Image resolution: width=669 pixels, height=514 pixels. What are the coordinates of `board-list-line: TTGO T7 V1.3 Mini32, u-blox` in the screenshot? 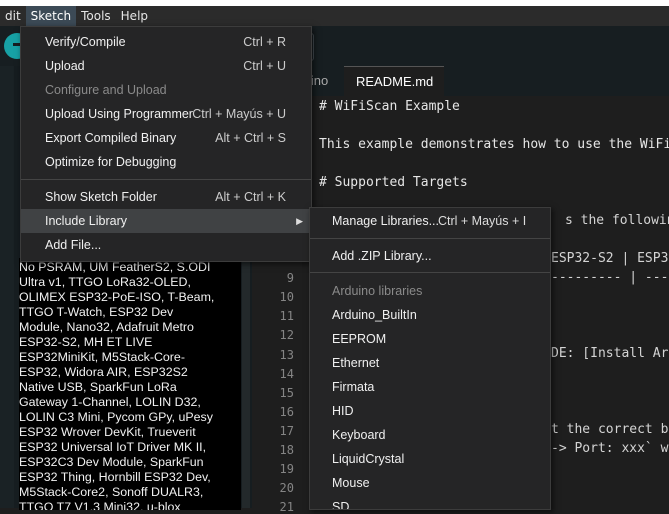 It's located at (100, 505).